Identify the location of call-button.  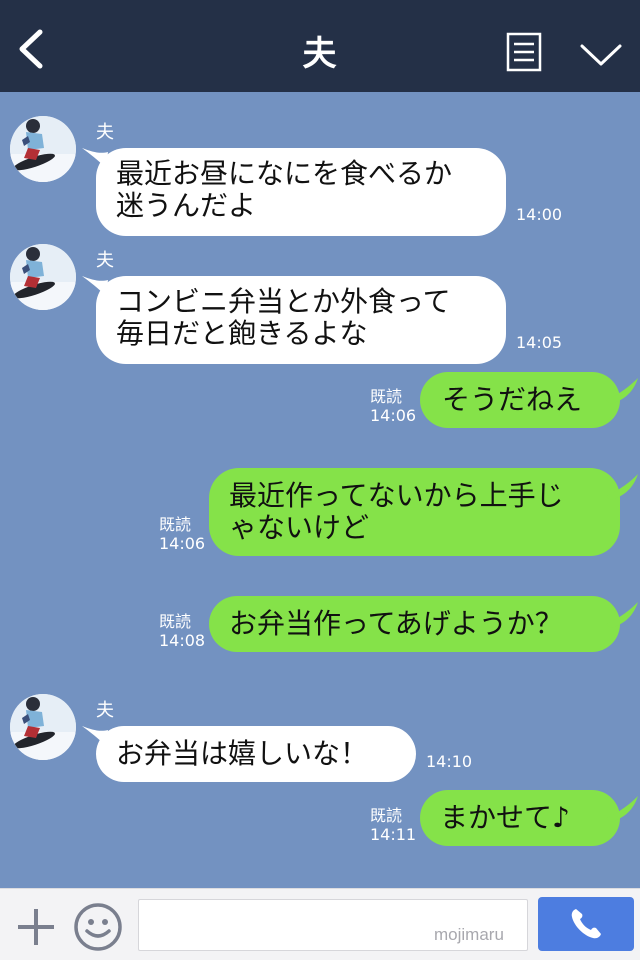
(586, 924).